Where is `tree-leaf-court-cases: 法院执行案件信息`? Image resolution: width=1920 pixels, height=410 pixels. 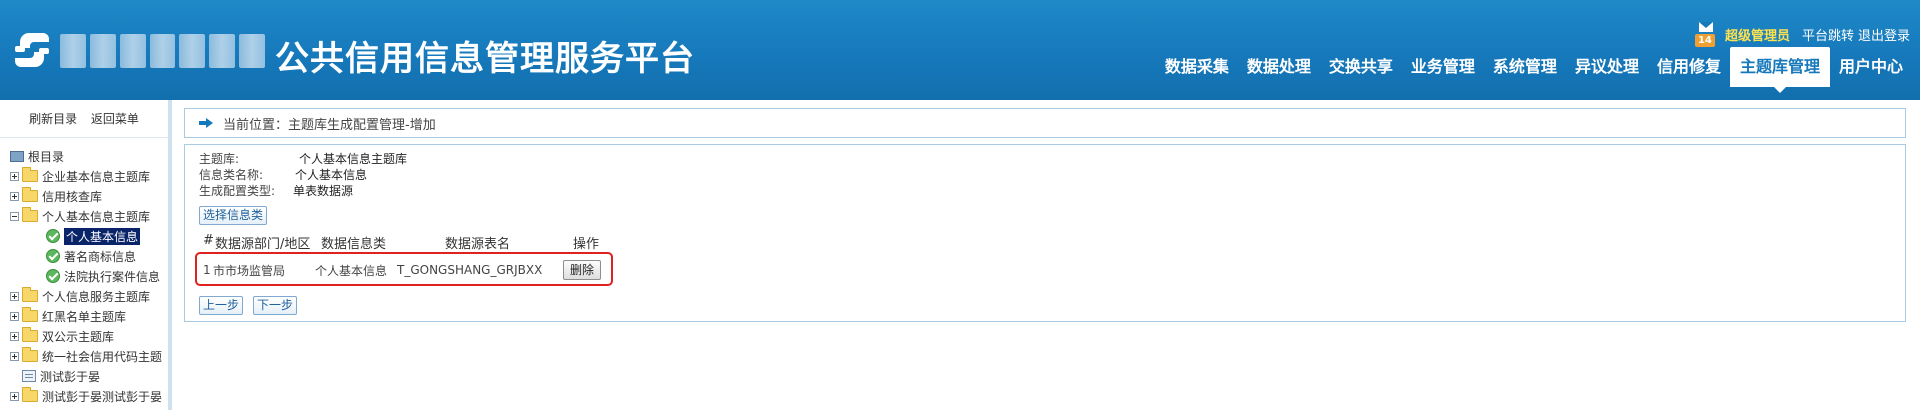
tree-leaf-court-cases: 法院执行案件信息 is located at coordinates (89, 276).